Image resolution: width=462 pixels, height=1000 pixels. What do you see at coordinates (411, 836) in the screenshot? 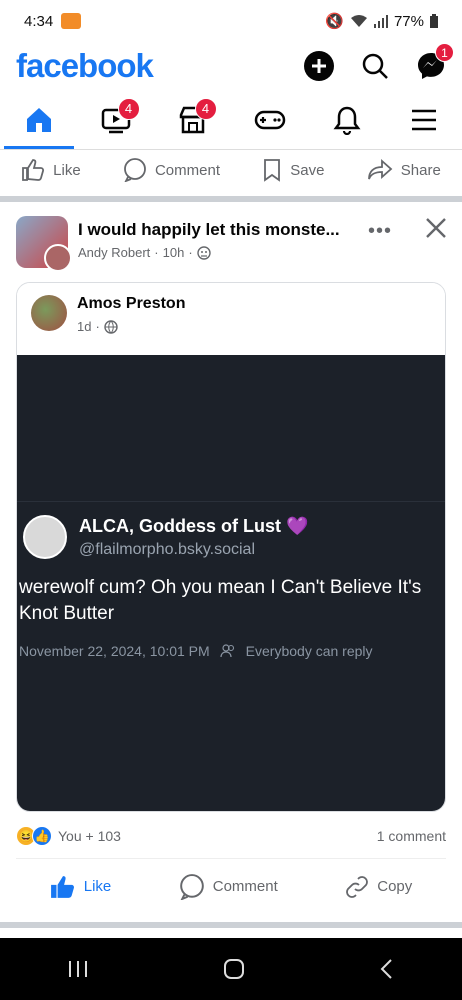
I see `comment-count: 1 comment` at bounding box center [411, 836].